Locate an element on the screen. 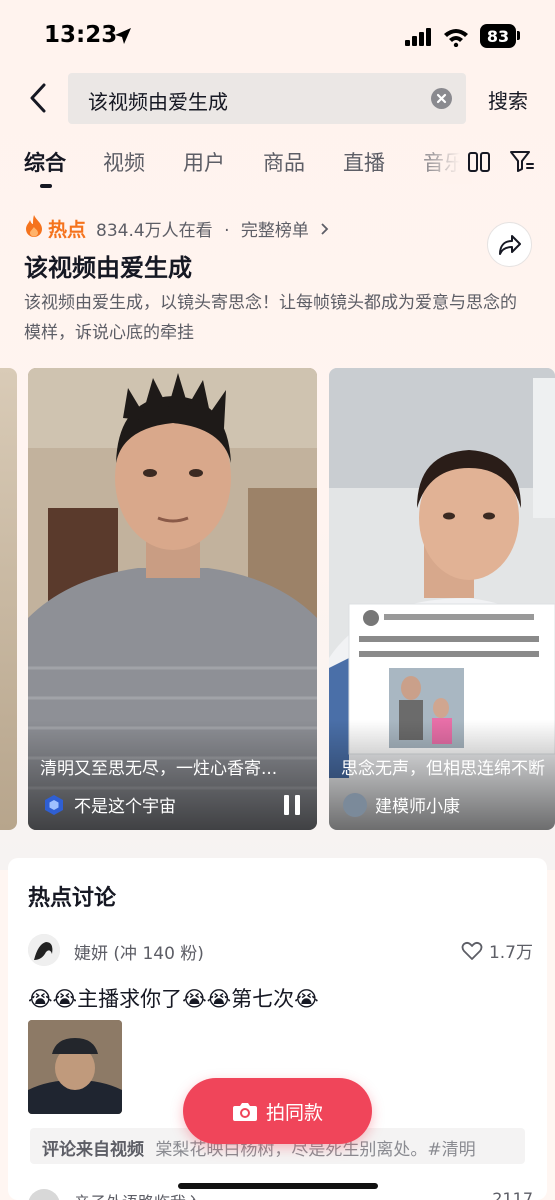  video-author-name: 不是这个宇宙 is located at coordinates (125, 807).